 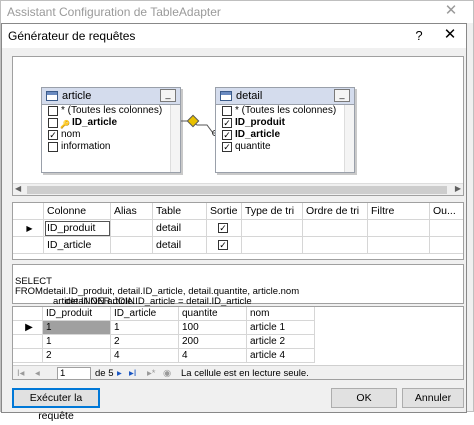 I want to click on column-header: Type de tri, so click(x=272, y=211).